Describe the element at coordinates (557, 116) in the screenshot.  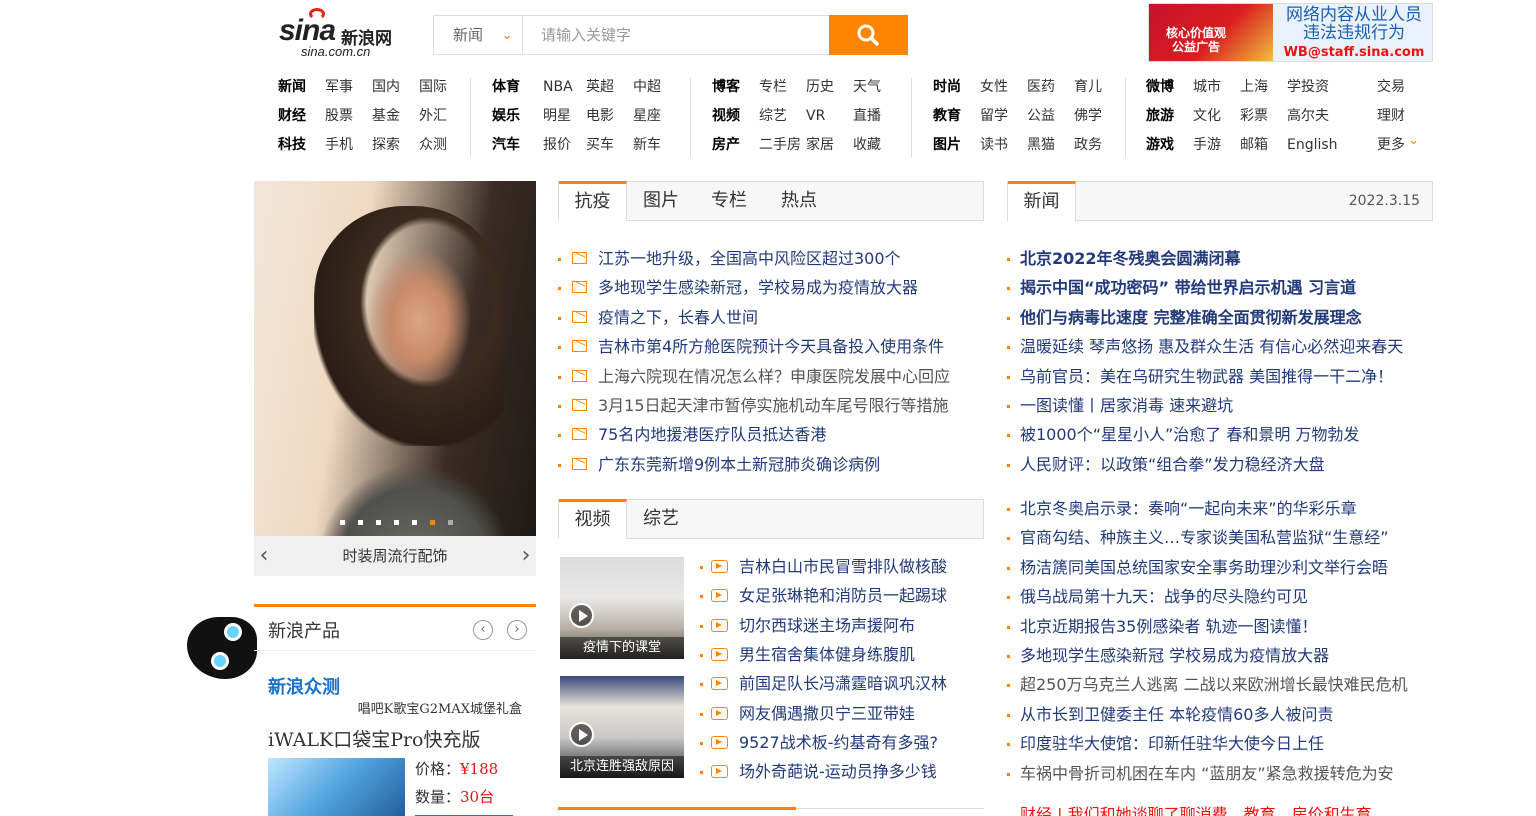
I see `nav-link: 明星` at that location.